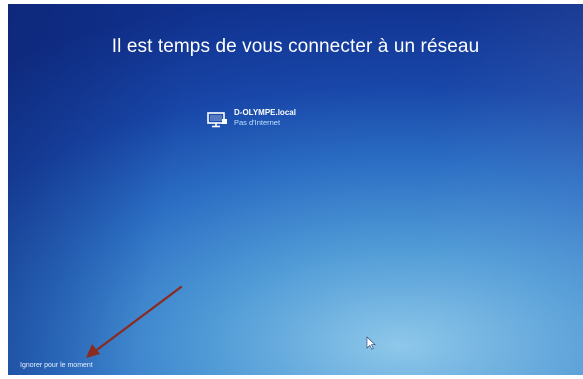  I want to click on ethernet-computer-icon, so click(217, 120).